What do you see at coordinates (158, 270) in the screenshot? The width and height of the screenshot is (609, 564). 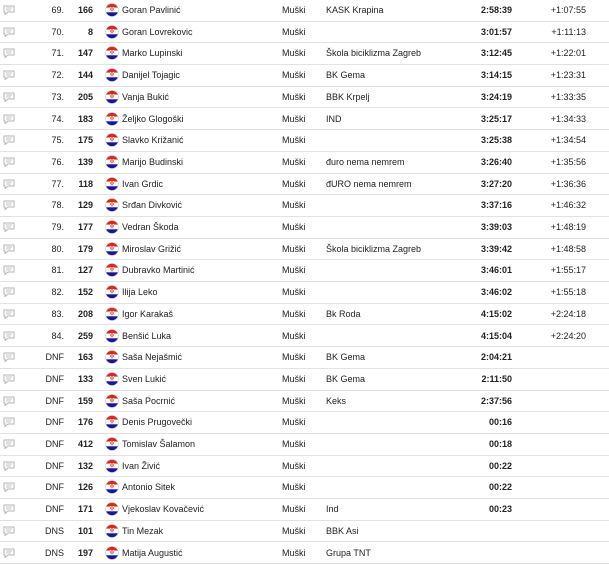 I see `rider-name: Dubravko Martinić` at bounding box center [158, 270].